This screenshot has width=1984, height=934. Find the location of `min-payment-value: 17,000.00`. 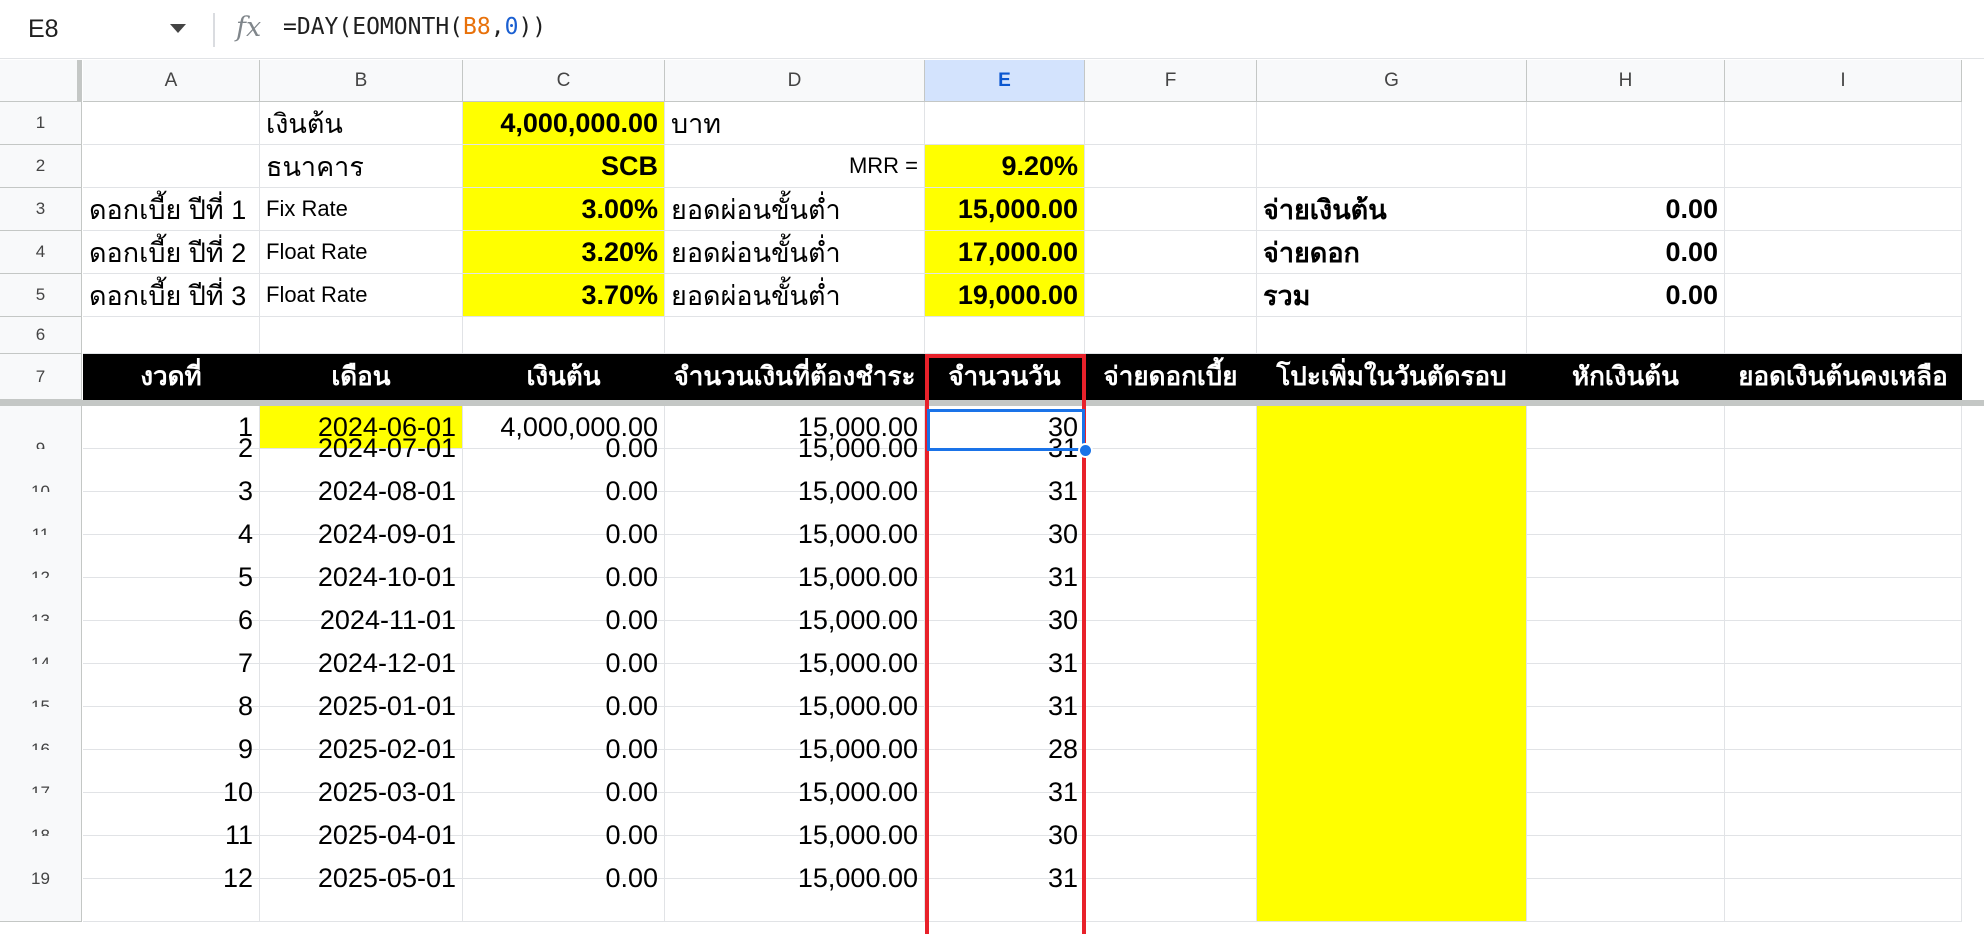

min-payment-value: 17,000.00 is located at coordinates (1005, 252).